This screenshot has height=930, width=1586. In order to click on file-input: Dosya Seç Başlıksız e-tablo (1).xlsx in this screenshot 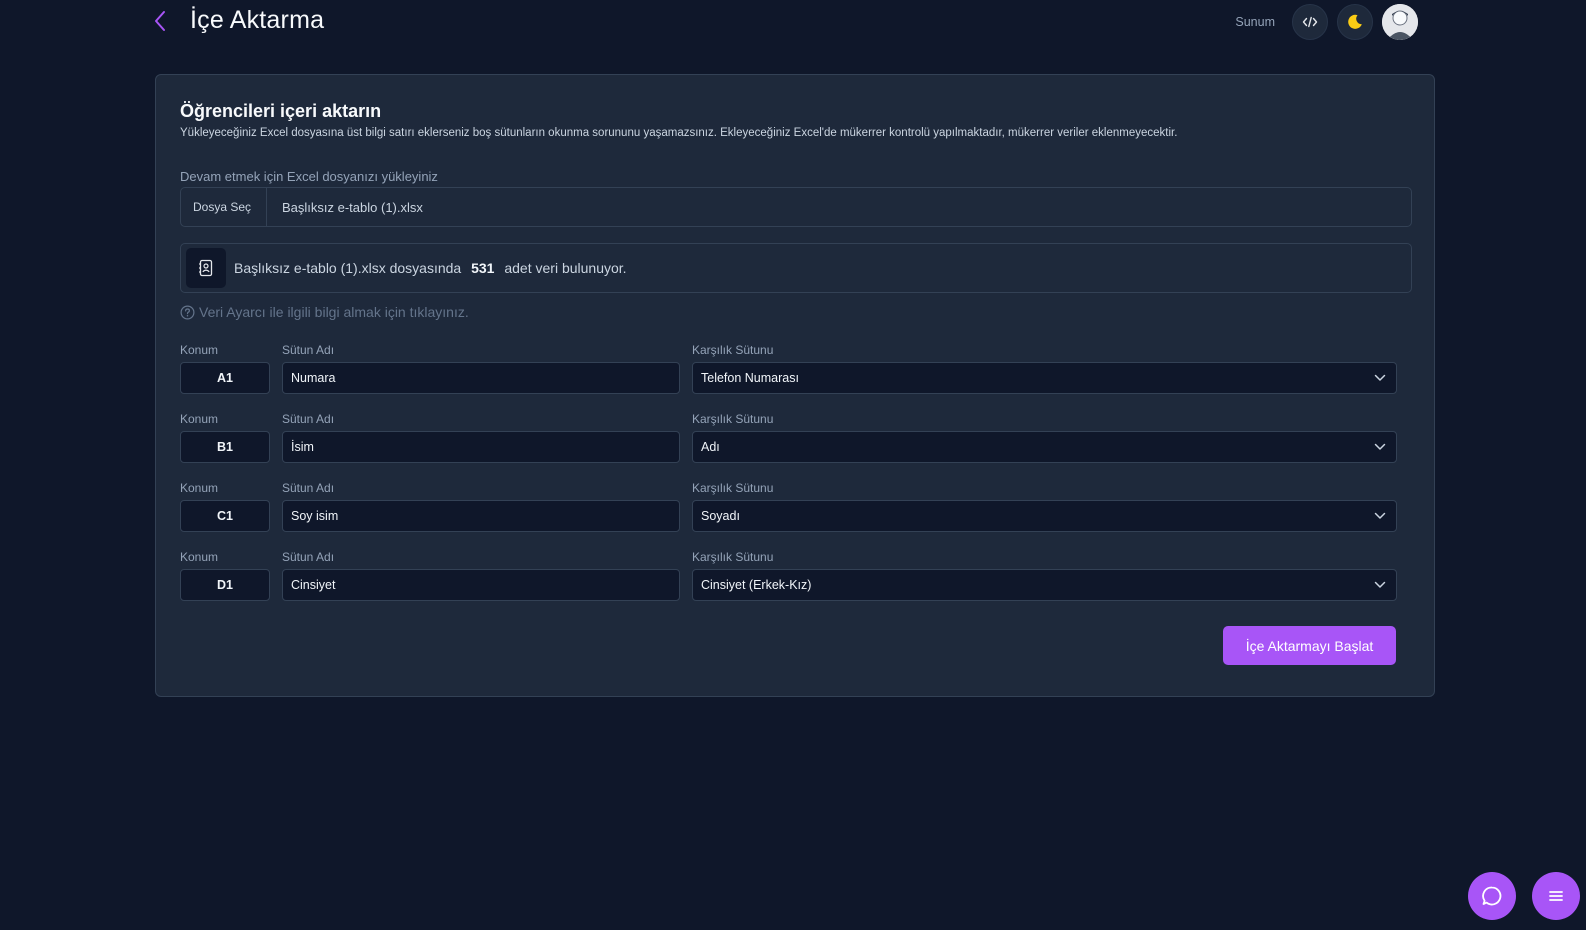, I will do `click(796, 207)`.